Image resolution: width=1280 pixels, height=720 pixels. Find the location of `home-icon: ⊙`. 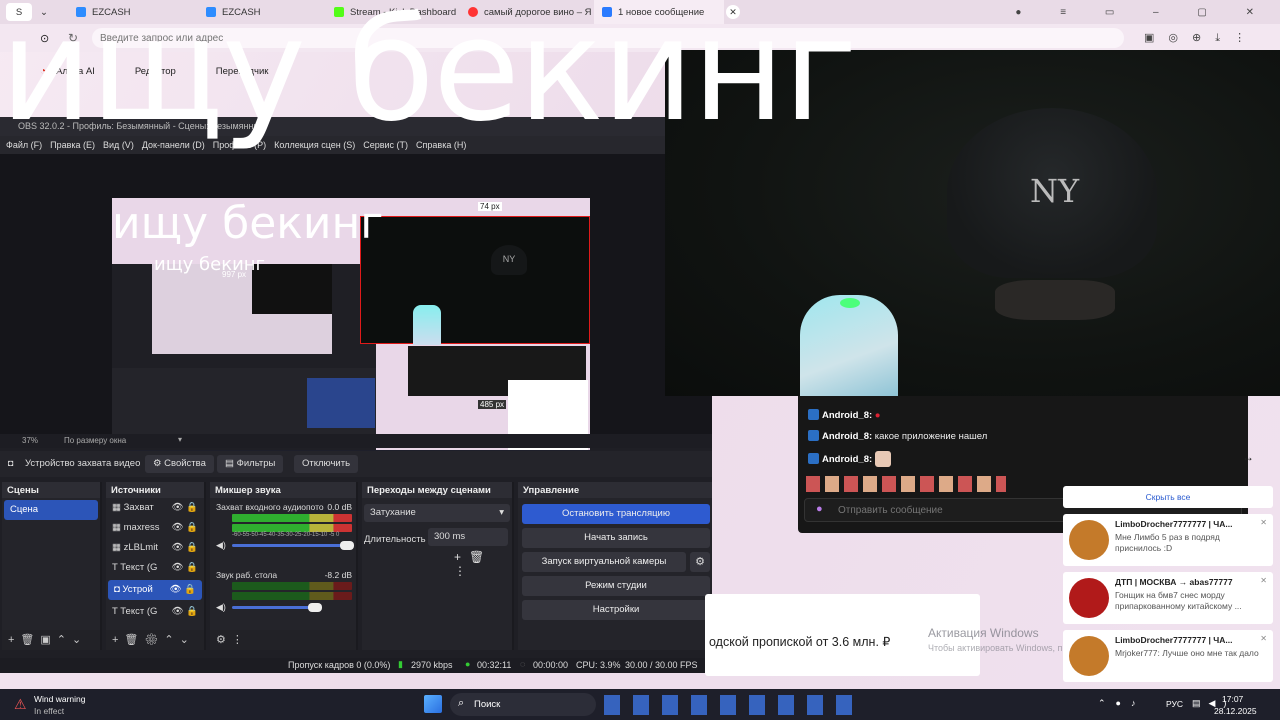

home-icon: ⊙ is located at coordinates (44, 38).